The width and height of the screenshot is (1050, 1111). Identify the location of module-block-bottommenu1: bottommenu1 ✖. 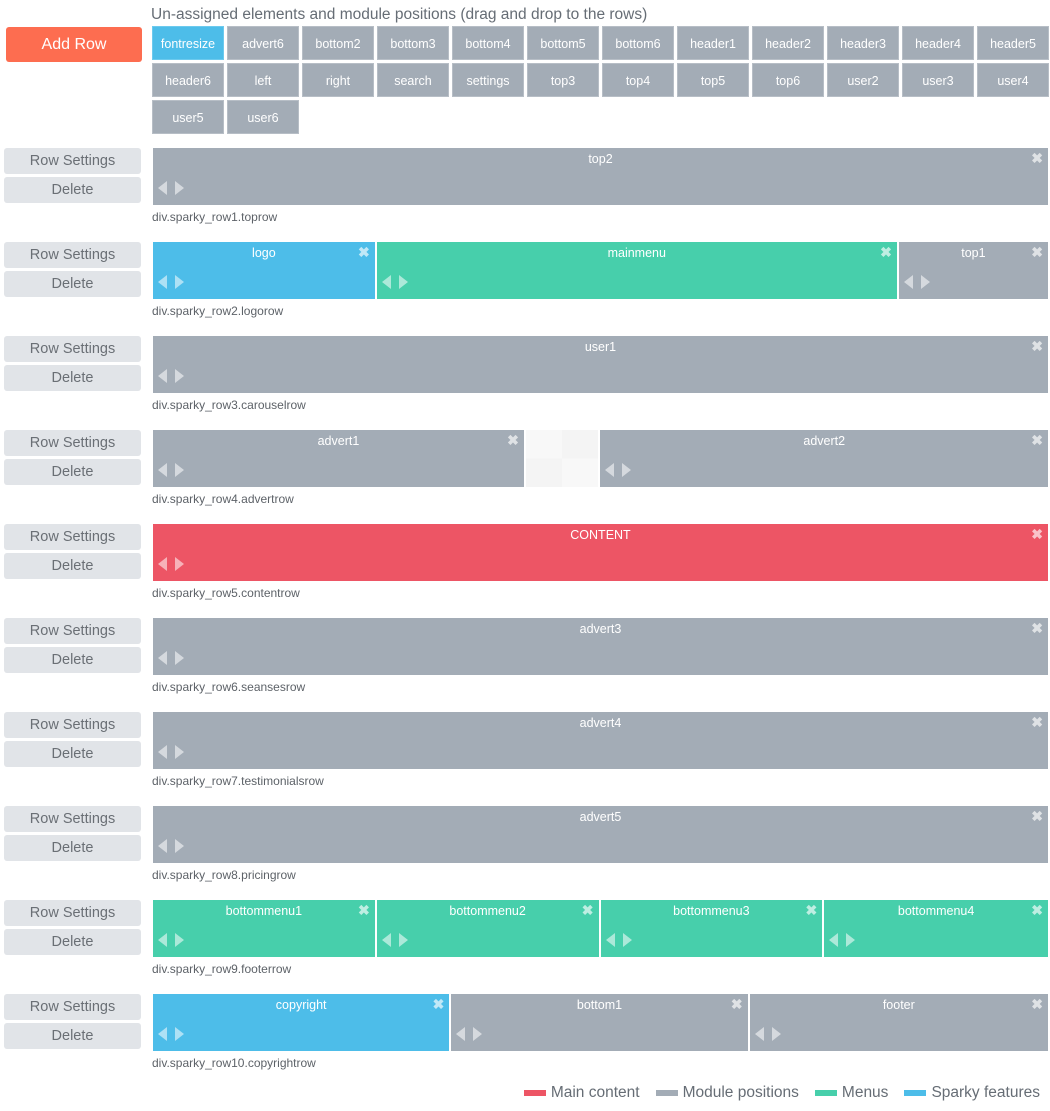
(265, 928).